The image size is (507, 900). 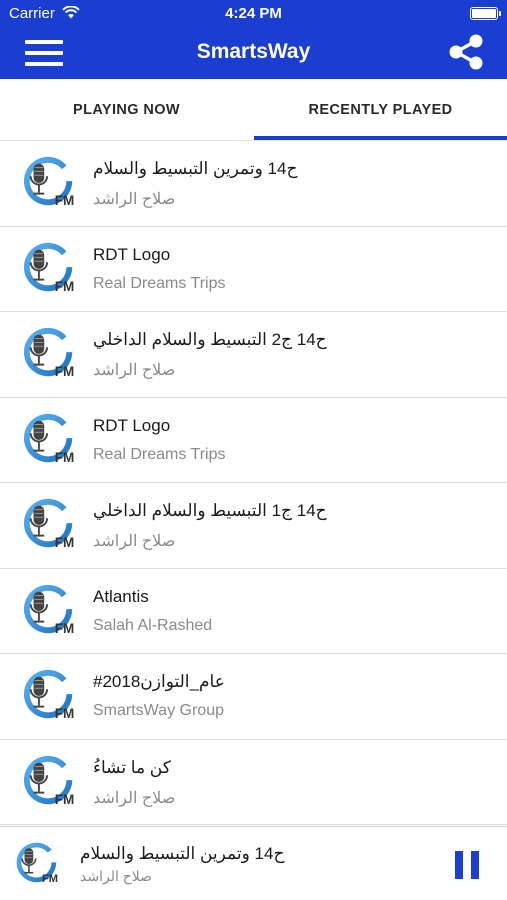 I want to click on clock: 4:24 PM, so click(x=253, y=13).